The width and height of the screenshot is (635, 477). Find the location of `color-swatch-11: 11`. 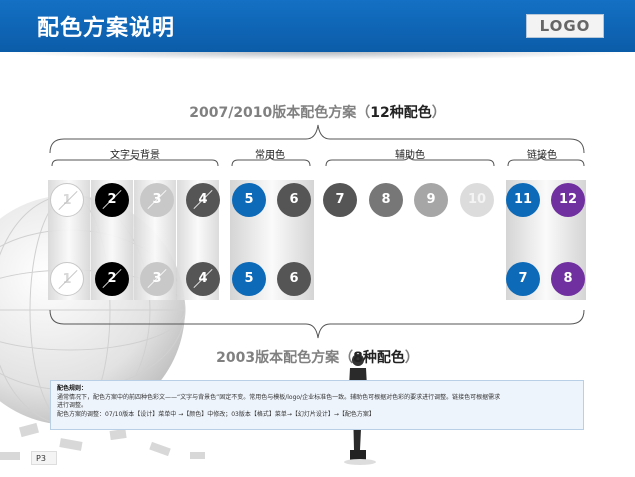

color-swatch-11: 11 is located at coordinates (523, 200).